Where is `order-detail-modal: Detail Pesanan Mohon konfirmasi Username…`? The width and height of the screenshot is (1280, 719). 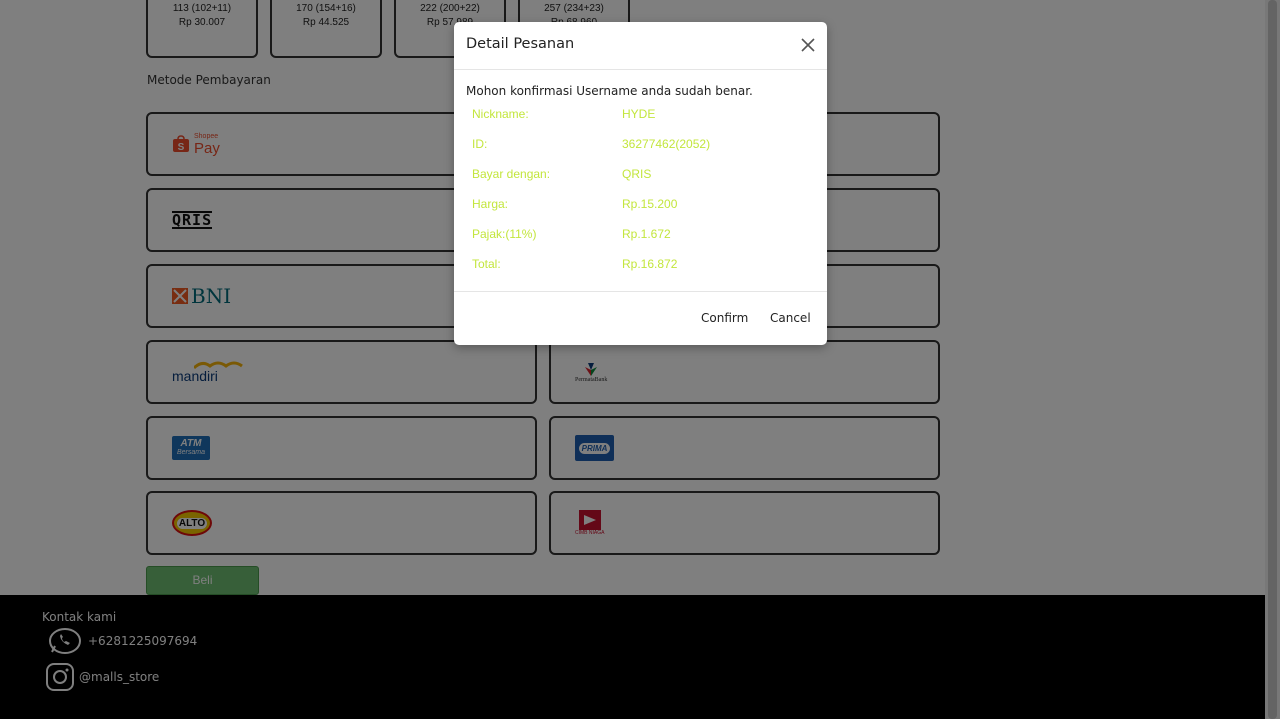
order-detail-modal: Detail Pesanan Mohon konfirmasi Username… is located at coordinates (640, 183).